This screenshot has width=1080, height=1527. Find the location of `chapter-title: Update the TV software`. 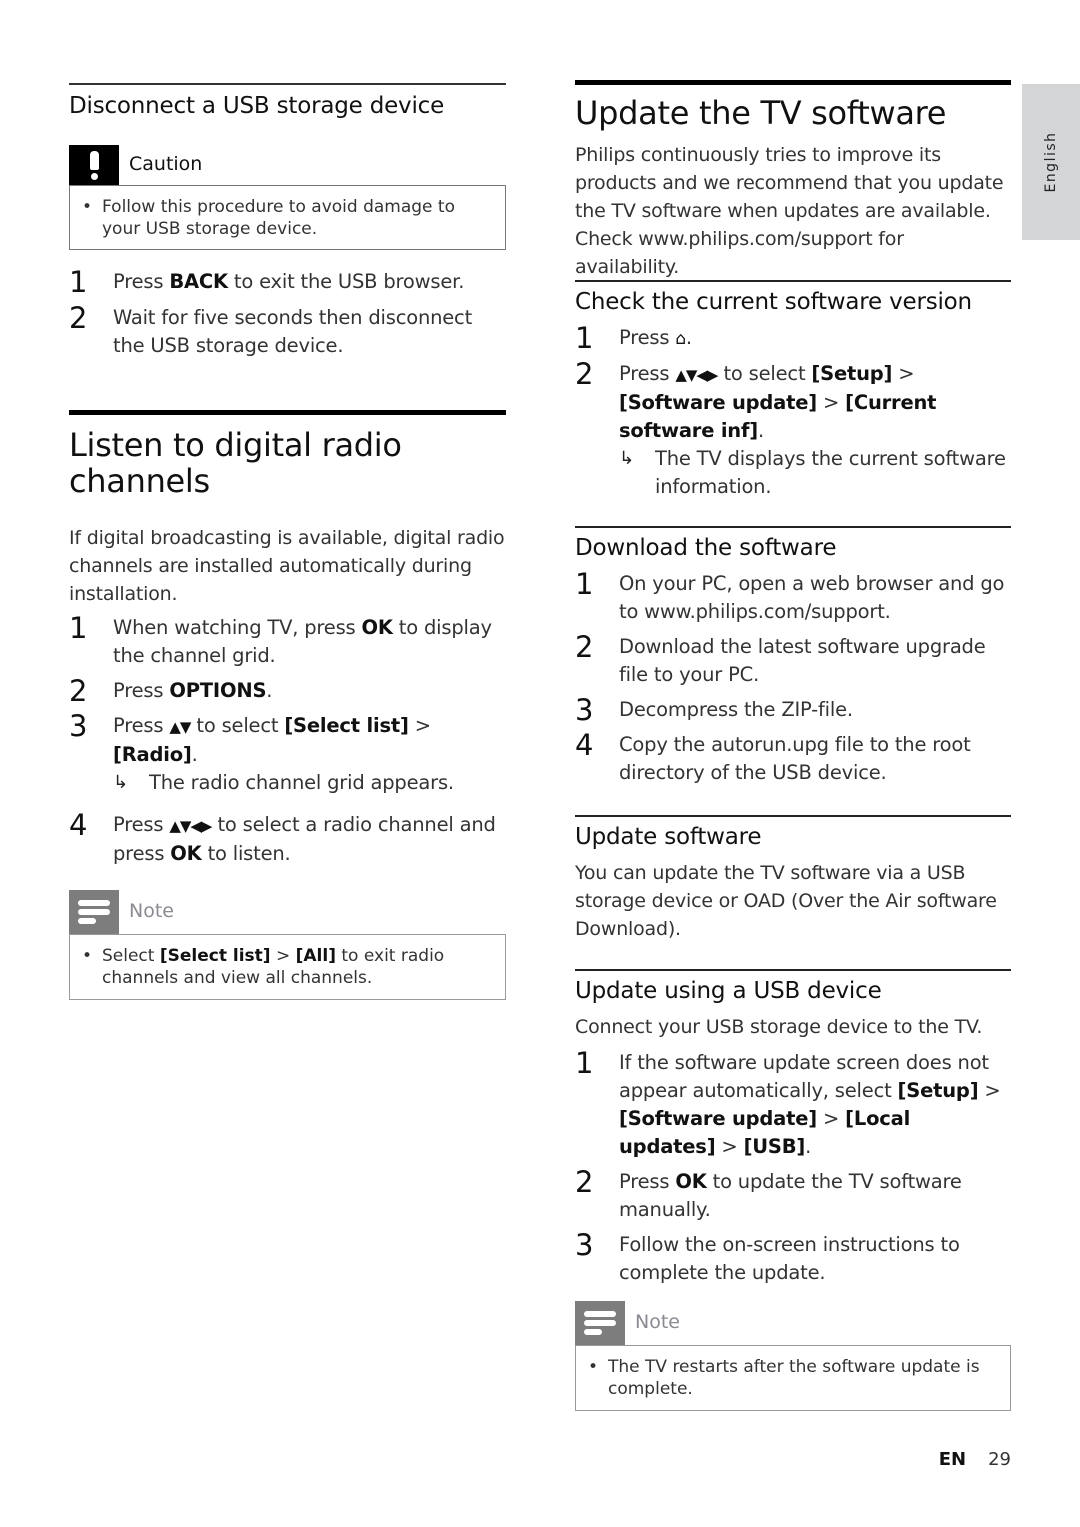

chapter-title: Update the TV software is located at coordinates (761, 113).